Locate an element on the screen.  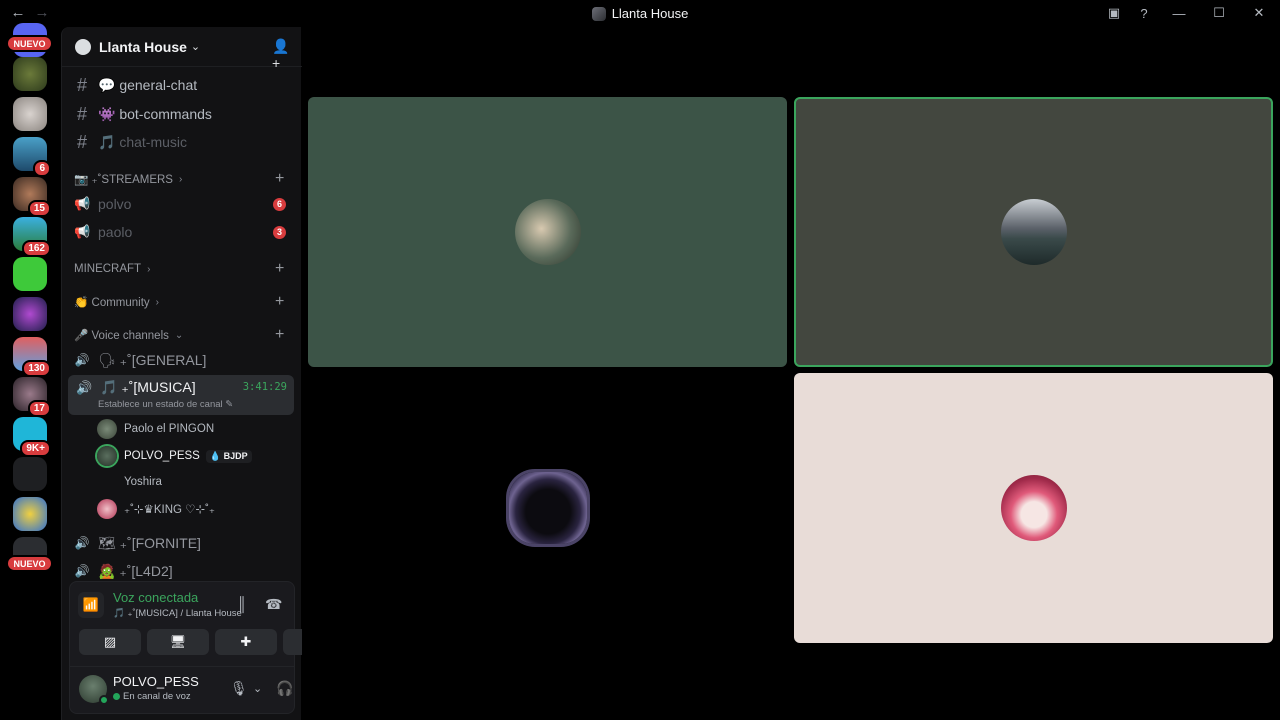
username: POLVO_PESS is located at coordinates (156, 681).